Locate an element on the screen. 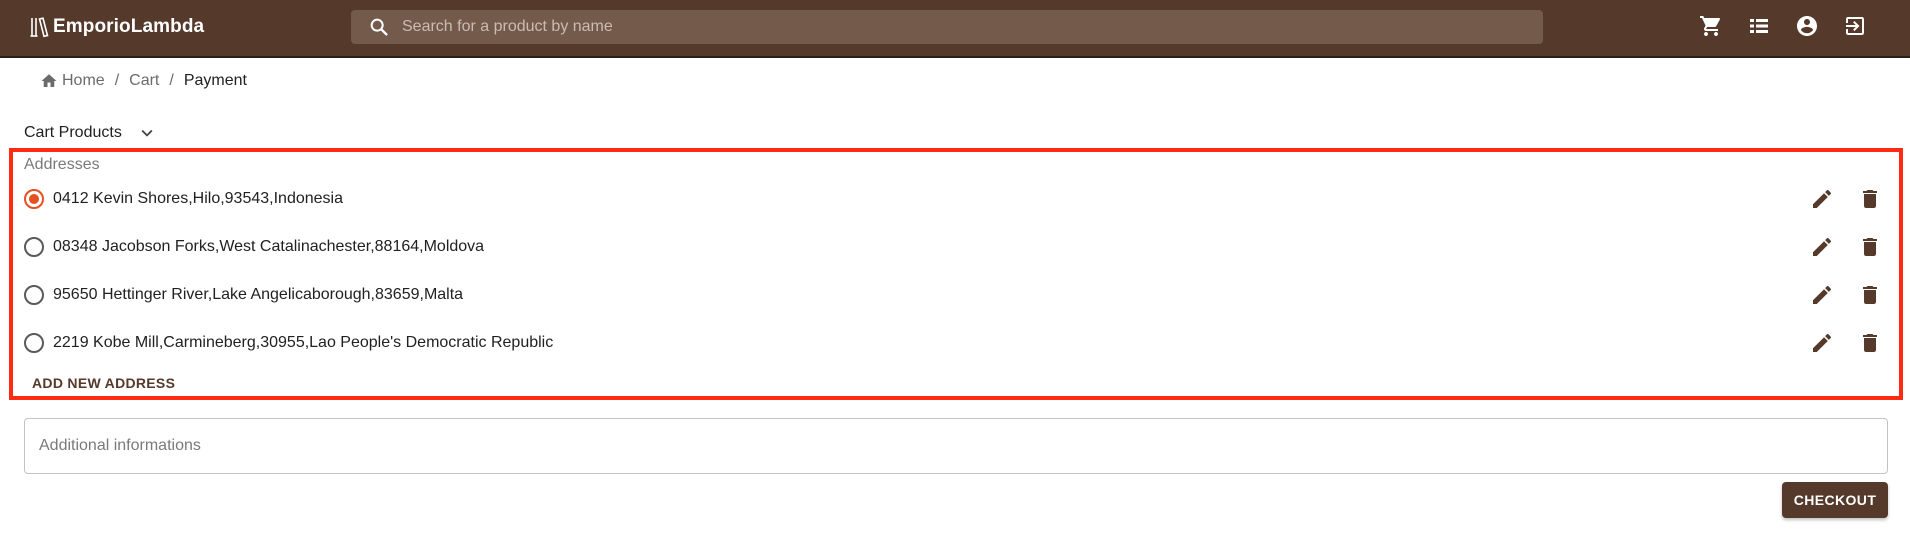 The width and height of the screenshot is (1910, 540). appbar-actions is located at coordinates (1771, 26).